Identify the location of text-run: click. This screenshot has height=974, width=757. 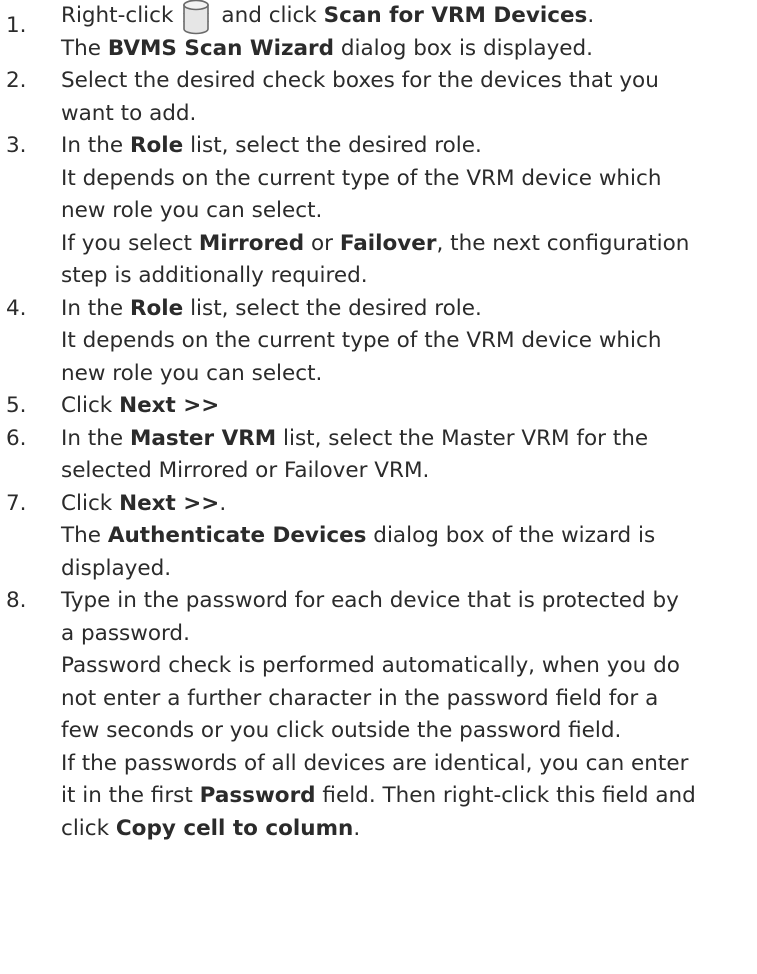
(85, 828).